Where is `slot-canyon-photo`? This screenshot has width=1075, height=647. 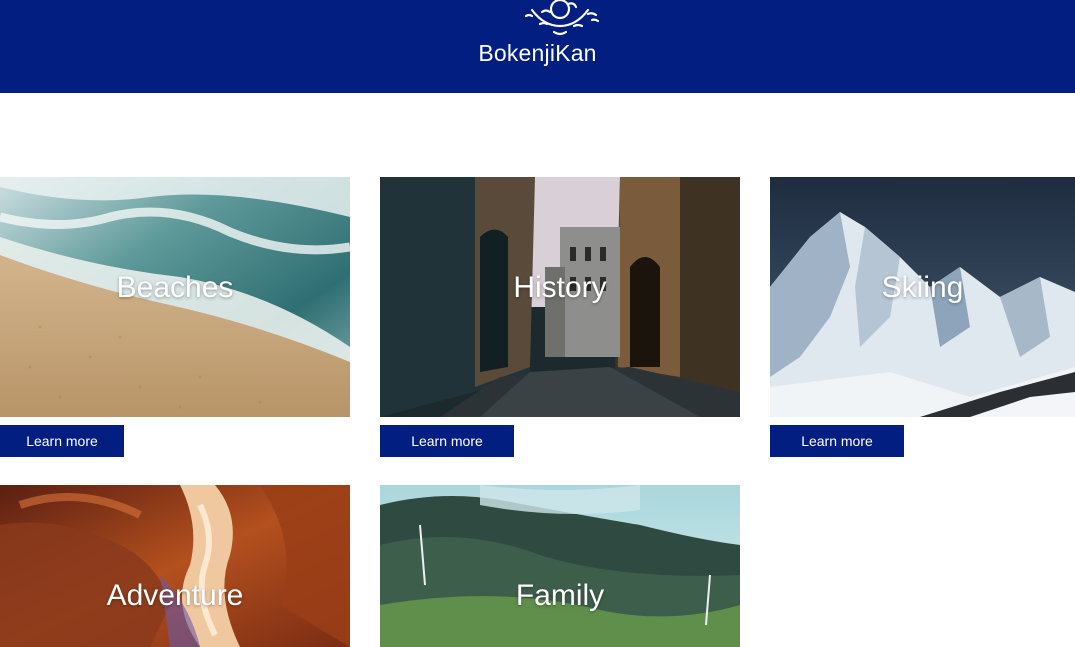
slot-canyon-photo is located at coordinates (175, 566).